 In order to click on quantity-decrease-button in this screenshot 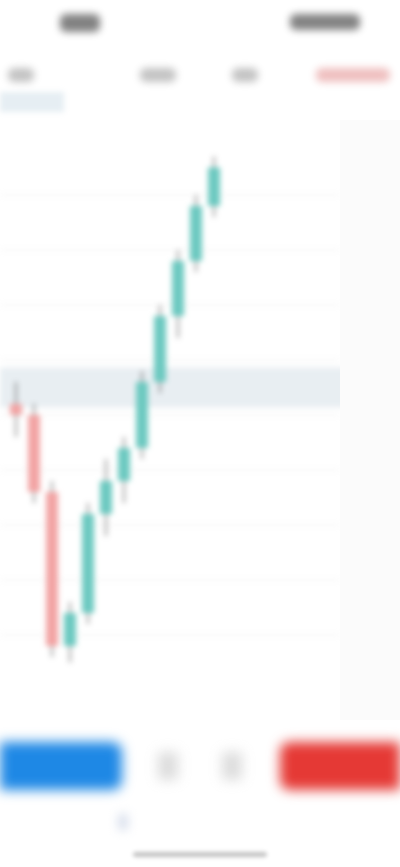, I will do `click(168, 766)`.